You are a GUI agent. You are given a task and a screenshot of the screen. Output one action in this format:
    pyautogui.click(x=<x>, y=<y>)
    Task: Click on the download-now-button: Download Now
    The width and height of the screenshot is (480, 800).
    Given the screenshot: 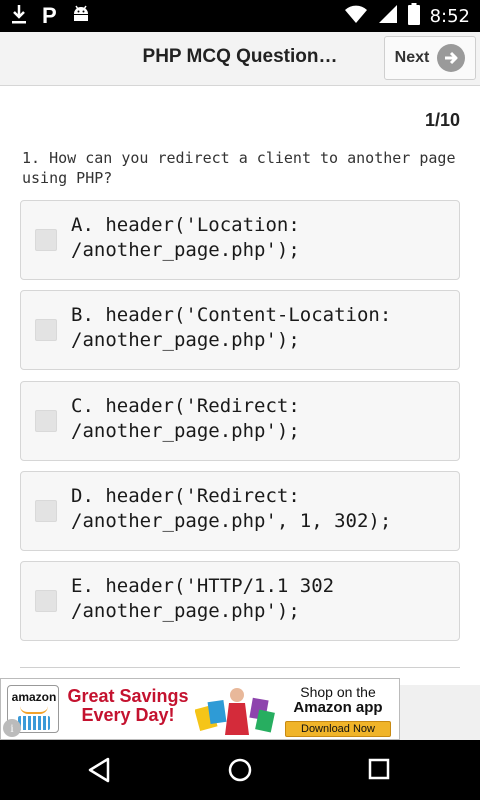 What is the action you would take?
    pyautogui.click(x=338, y=729)
    